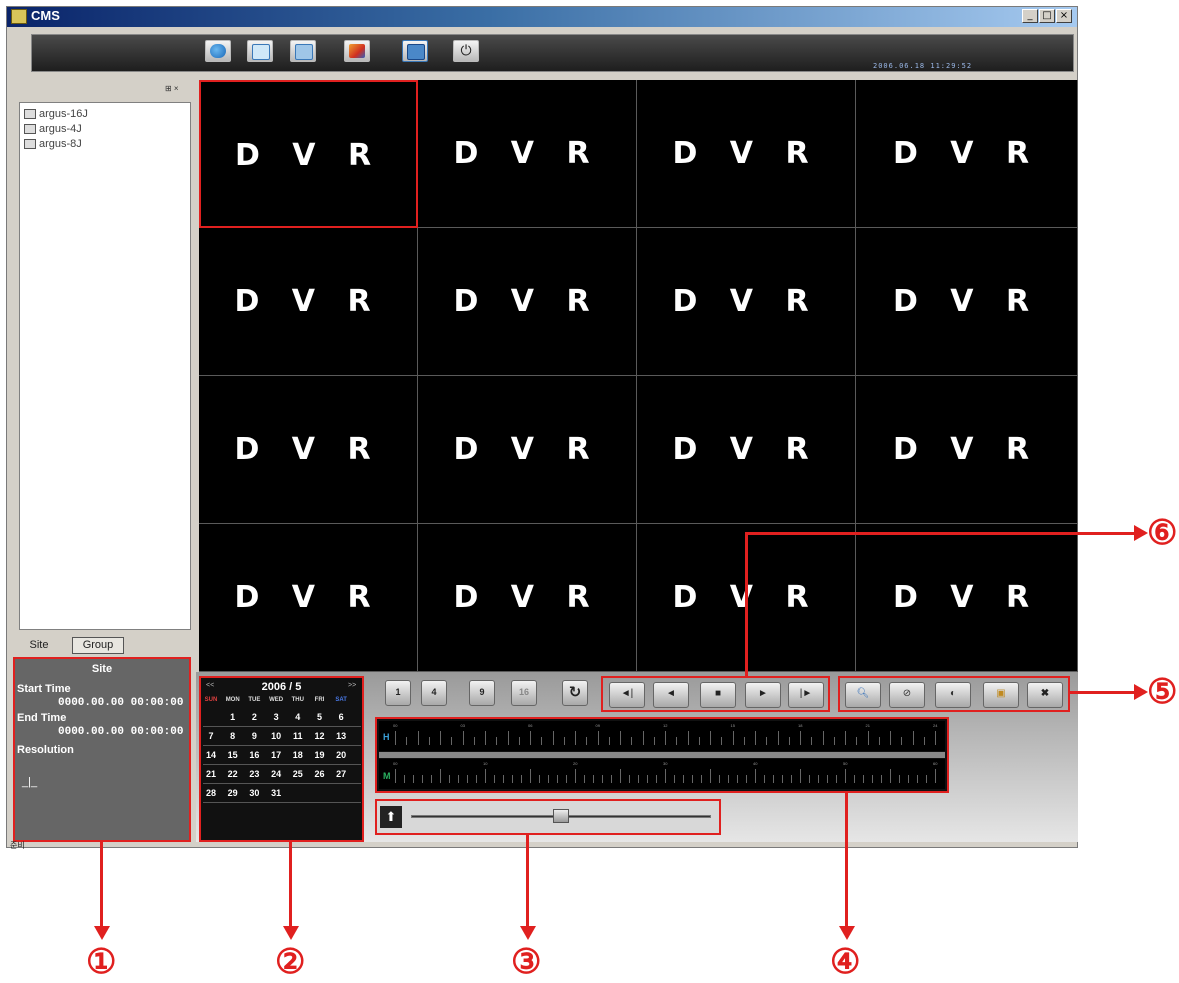  Describe the element at coordinates (276, 774) in the screenshot. I see `calendar-day: 24` at that location.